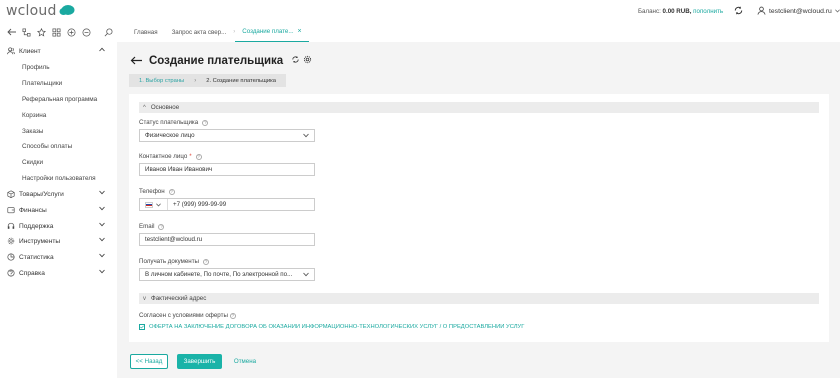 Image resolution: width=840 pixels, height=378 pixels. What do you see at coordinates (71, 32) in the screenshot?
I see `add-circle-icon` at bounding box center [71, 32].